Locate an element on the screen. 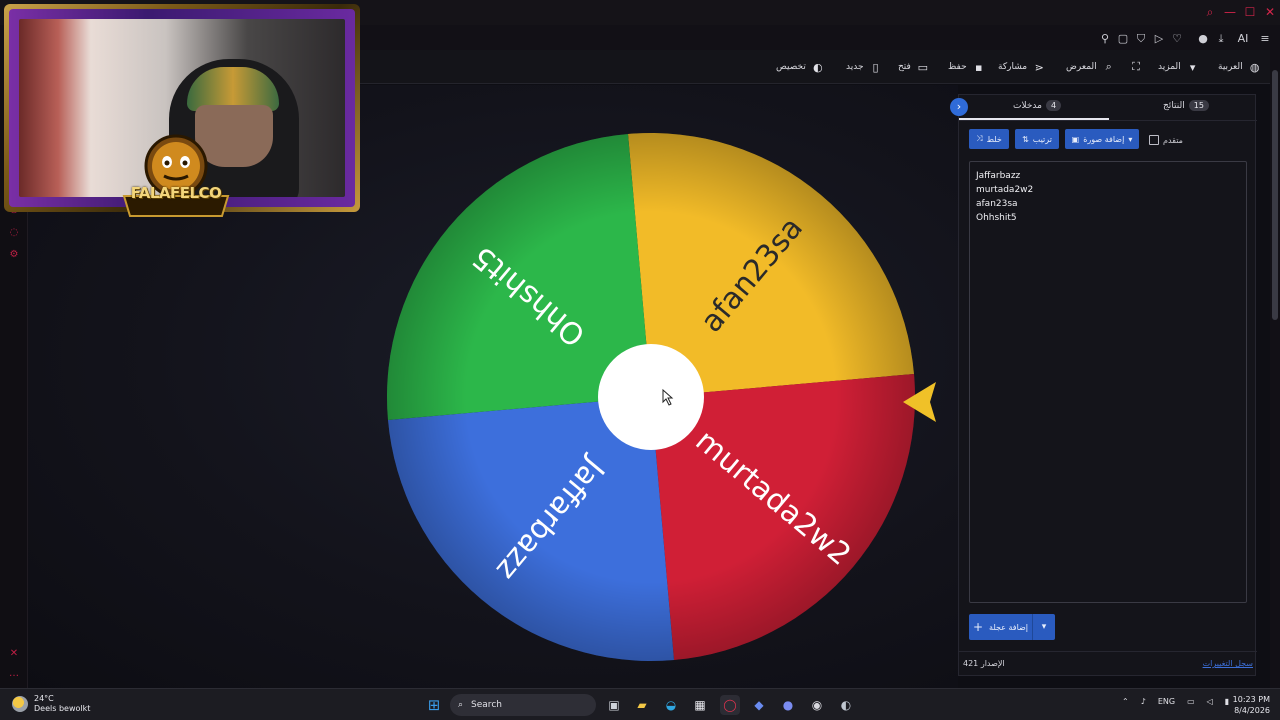 The width and height of the screenshot is (1280, 720). tab-results: 15 النتائج is located at coordinates (1186, 105).